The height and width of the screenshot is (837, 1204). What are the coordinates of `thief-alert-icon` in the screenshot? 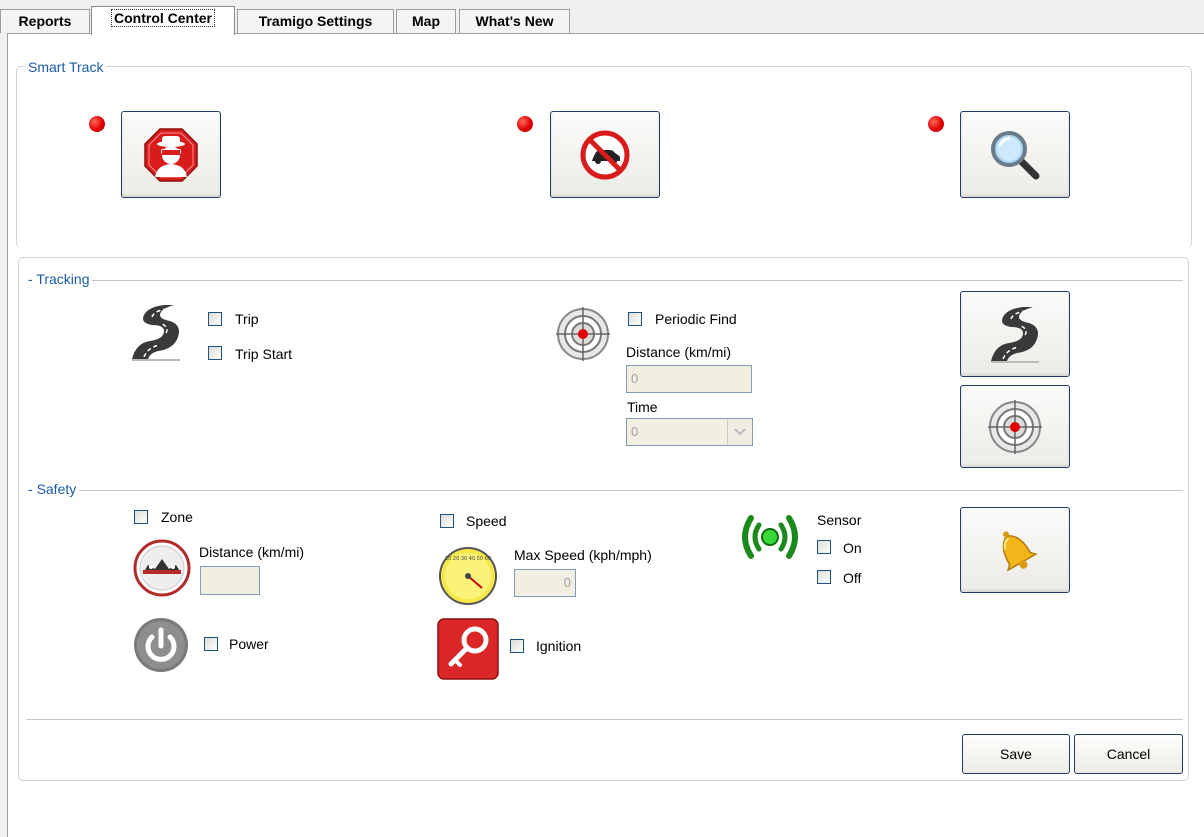 It's located at (171, 154).